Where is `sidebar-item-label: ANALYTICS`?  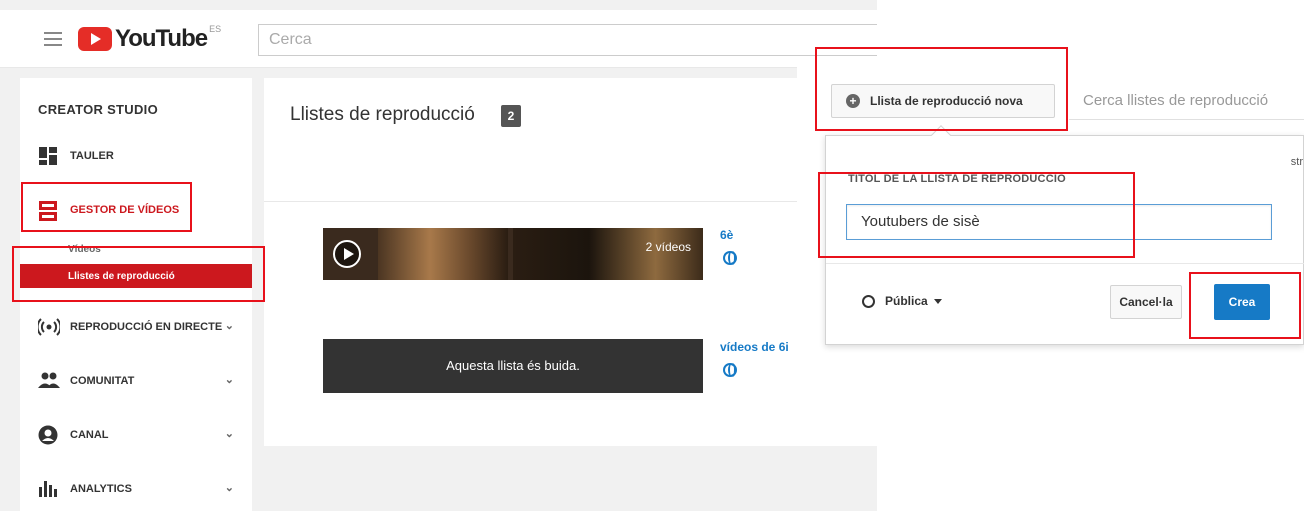
sidebar-item-label: ANALYTICS is located at coordinates (101, 489).